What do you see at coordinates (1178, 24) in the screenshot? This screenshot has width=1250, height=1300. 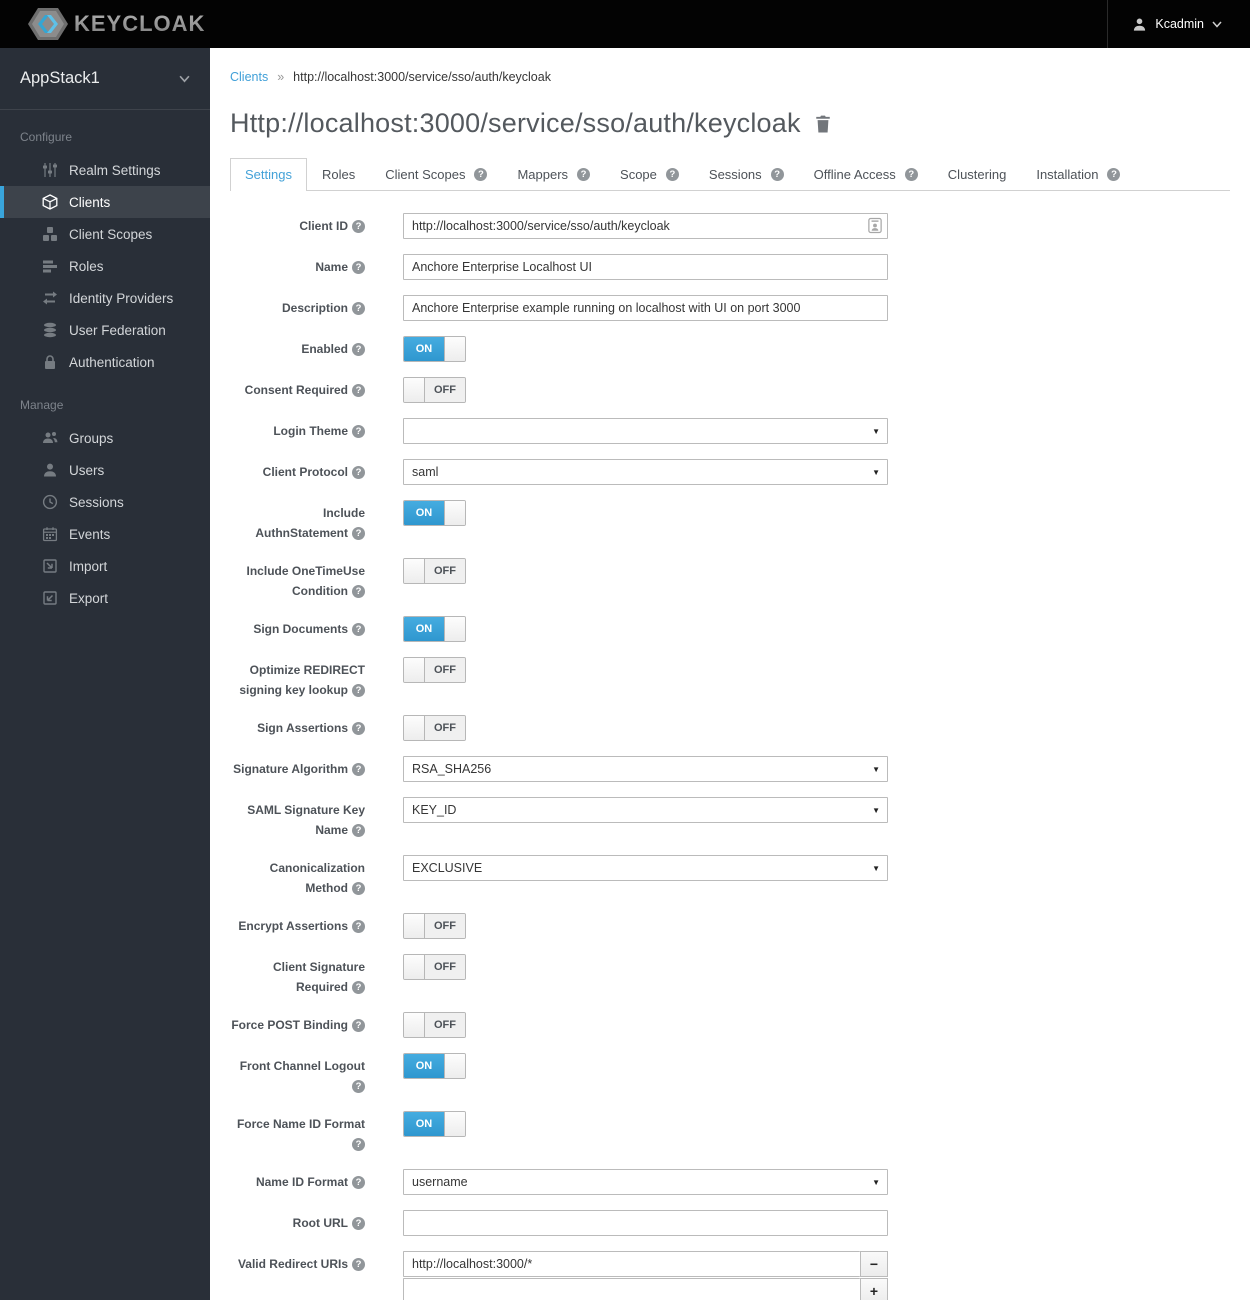 I see `user-menu: Kcadmin` at bounding box center [1178, 24].